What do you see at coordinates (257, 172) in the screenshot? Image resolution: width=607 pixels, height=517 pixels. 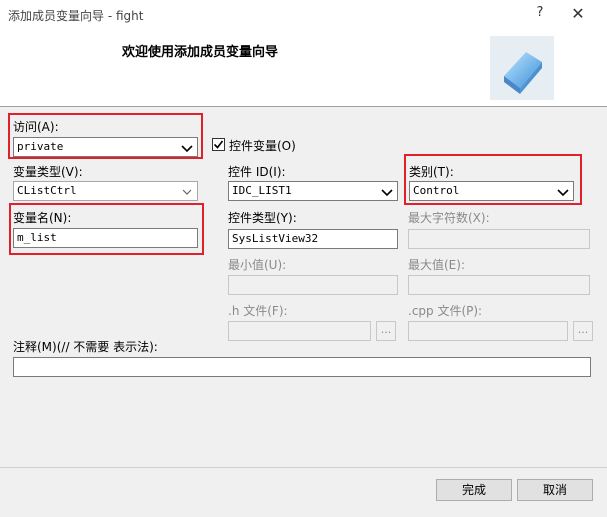 I see `control-id-label: 控件 ID(I):` at bounding box center [257, 172].